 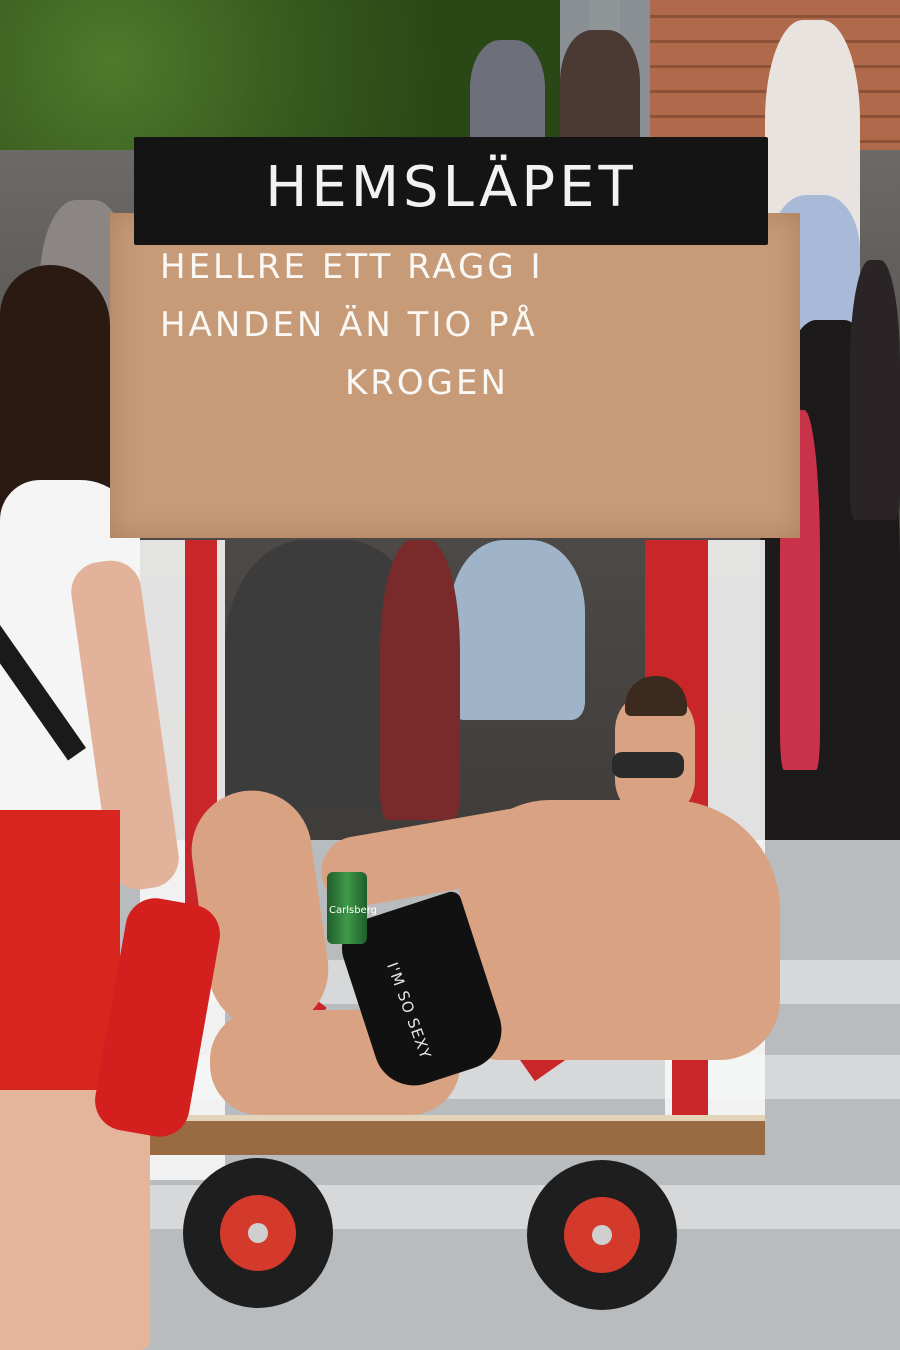 I want to click on sign-title: HEMSLÄPET, so click(x=451, y=187).